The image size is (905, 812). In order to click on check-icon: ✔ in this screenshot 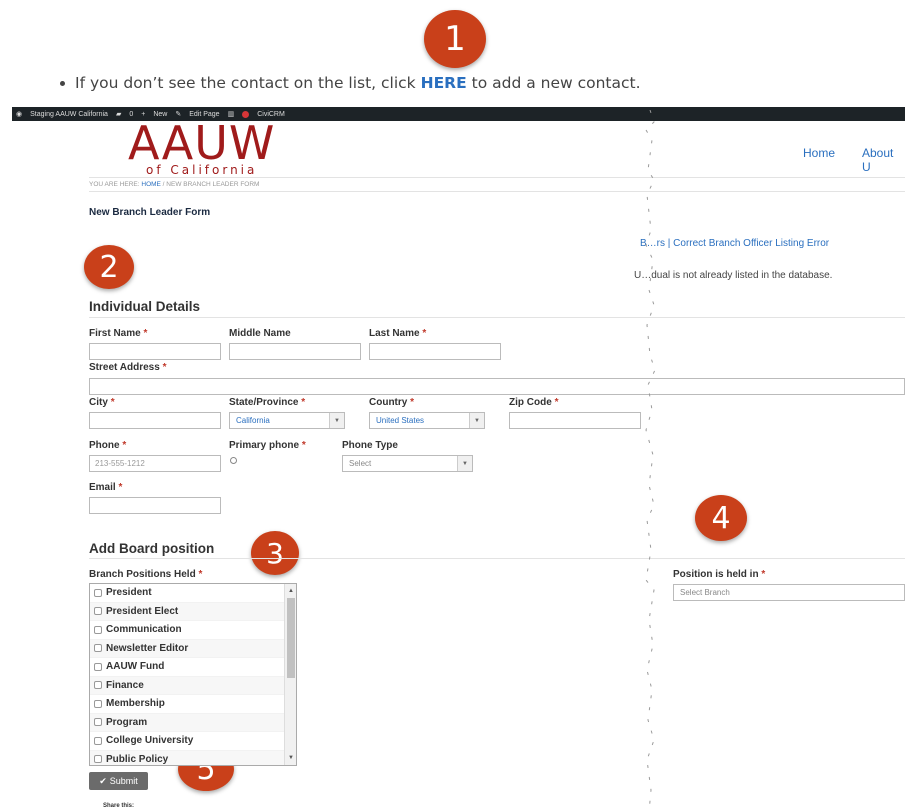, I will do `click(103, 780)`.